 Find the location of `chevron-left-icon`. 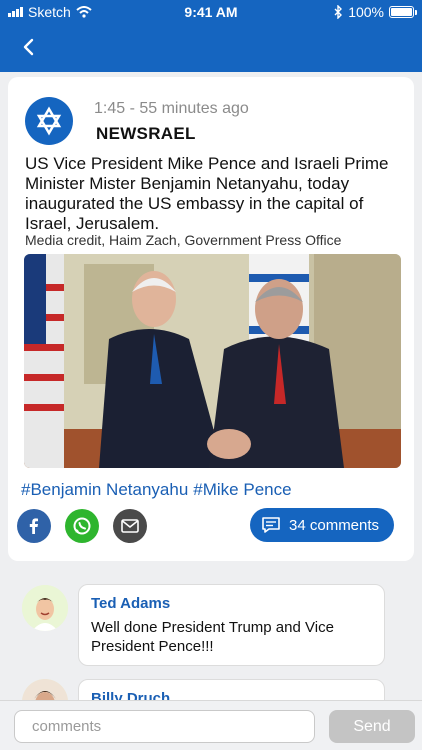

chevron-left-icon is located at coordinates (28, 47).